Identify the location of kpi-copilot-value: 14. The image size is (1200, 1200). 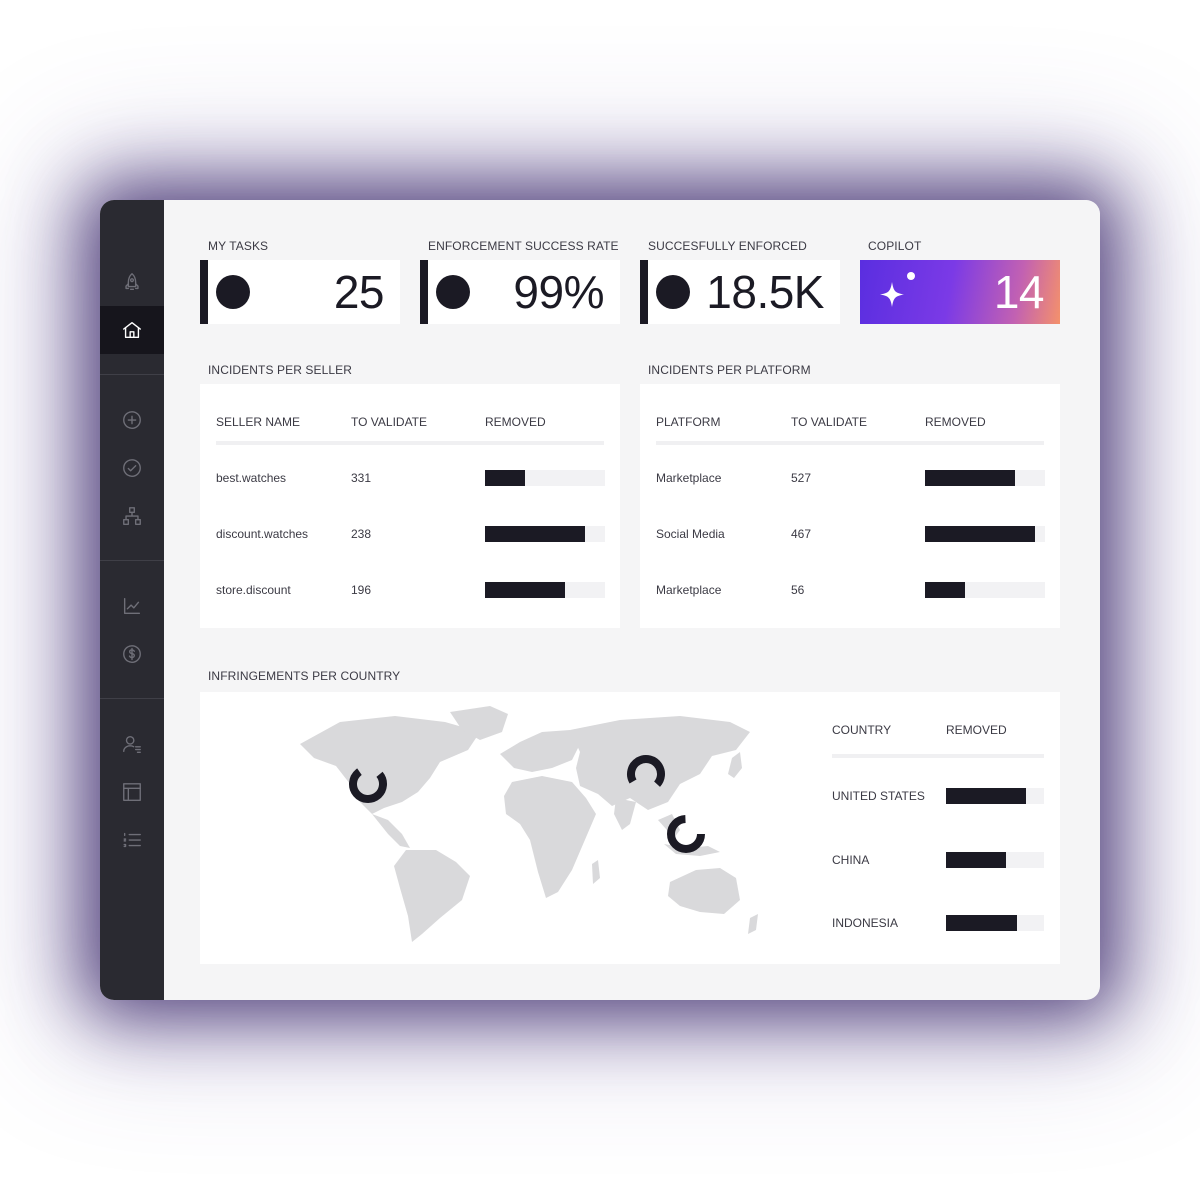
(1019, 292).